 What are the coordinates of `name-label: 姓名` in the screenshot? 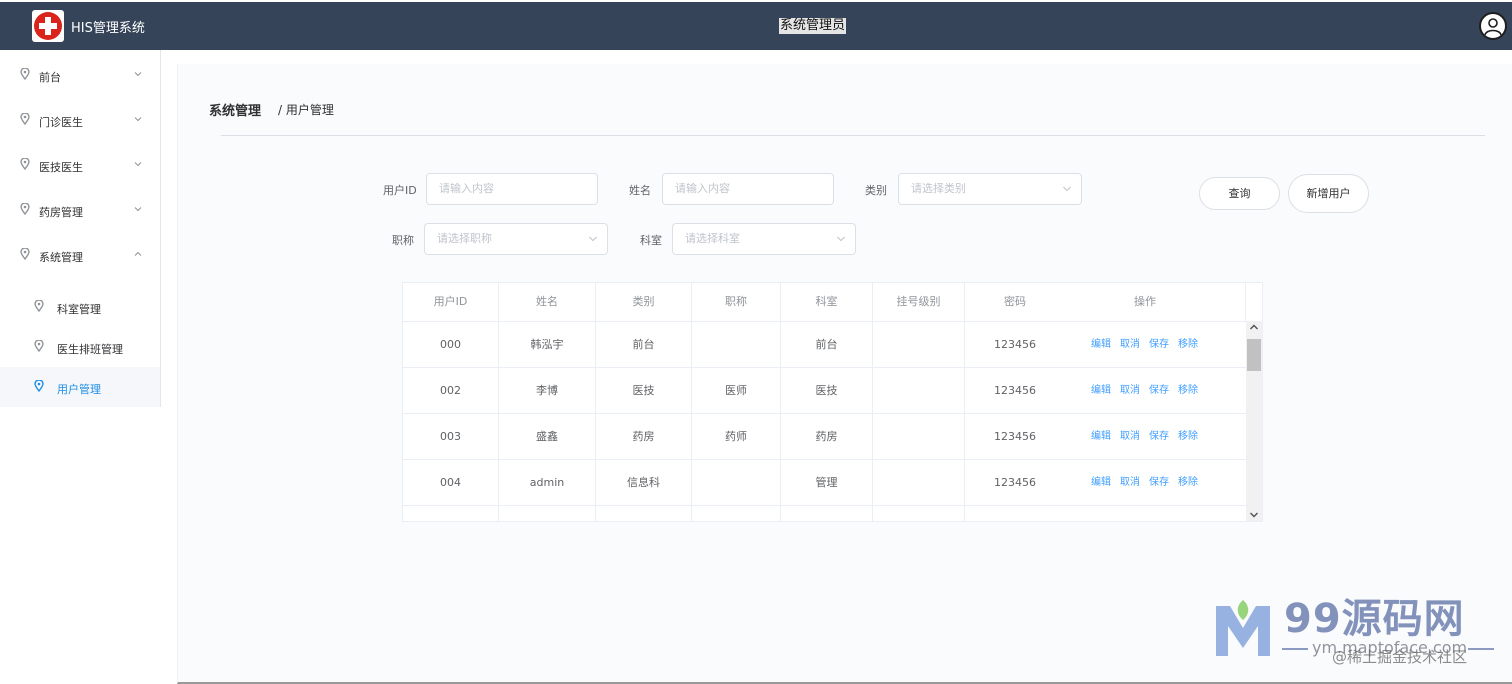 It's located at (640, 190).